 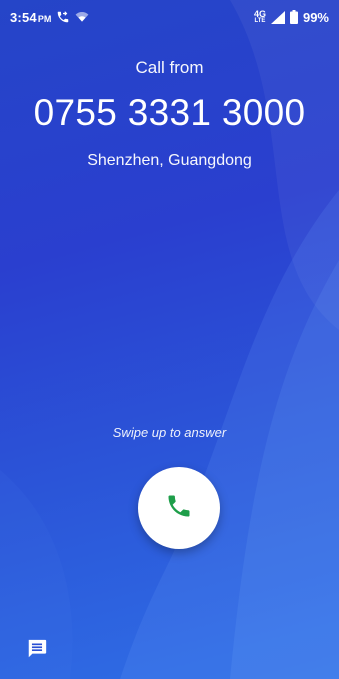 I want to click on message-icon, so click(x=37, y=651).